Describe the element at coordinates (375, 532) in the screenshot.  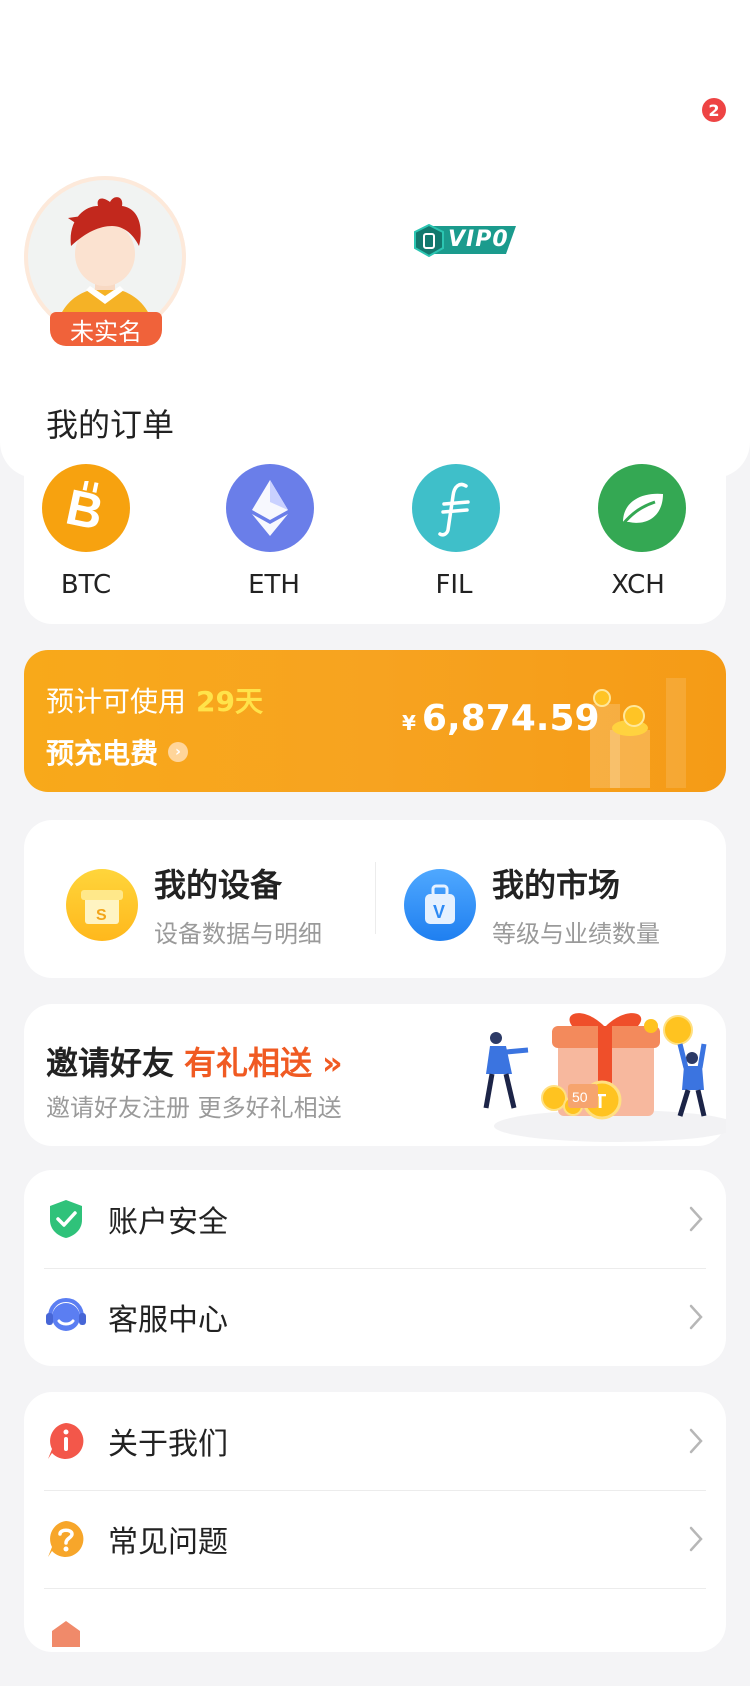
I see `coins-card: B BTC ETH FIL XCH` at that location.